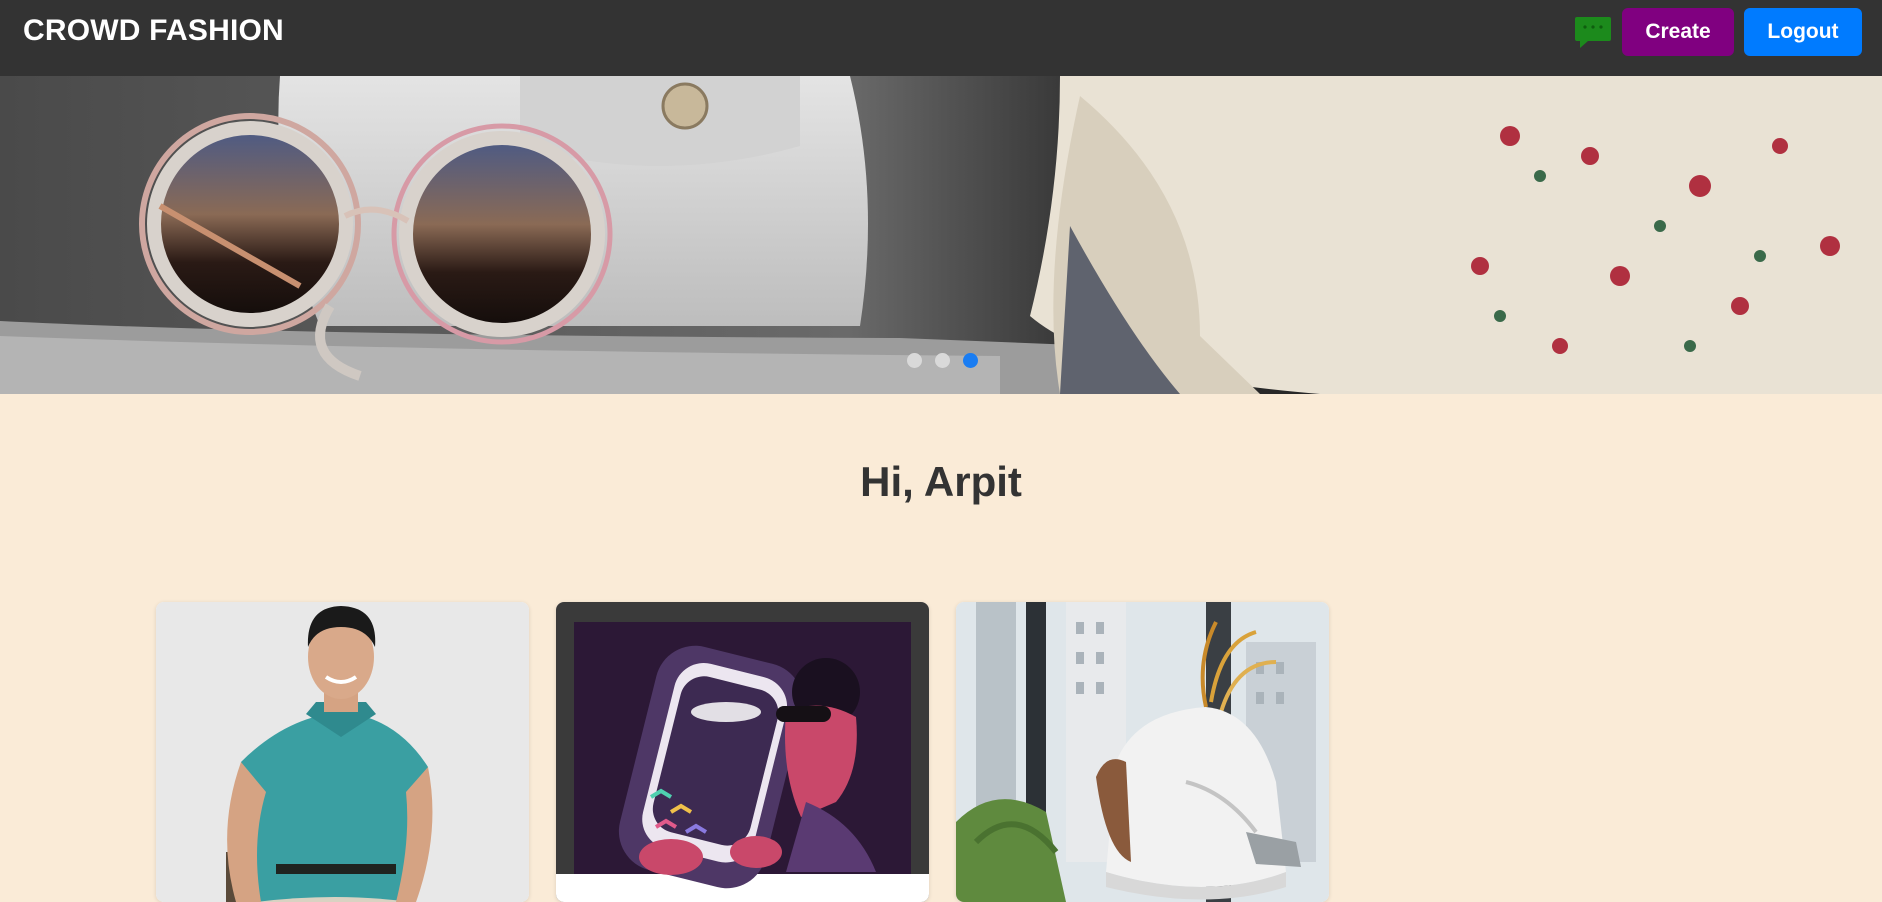 The width and height of the screenshot is (1882, 902). Describe the element at coordinates (941, 481) in the screenshot. I see `greeting-heading: Hi, Arpit` at that location.